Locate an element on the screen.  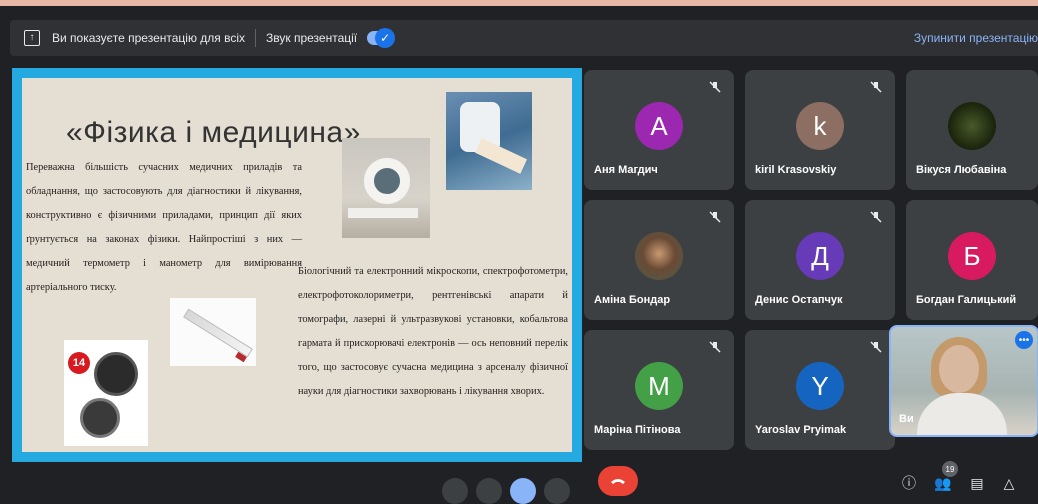
present-screen-icon: ↑ is located at coordinates (32, 38).